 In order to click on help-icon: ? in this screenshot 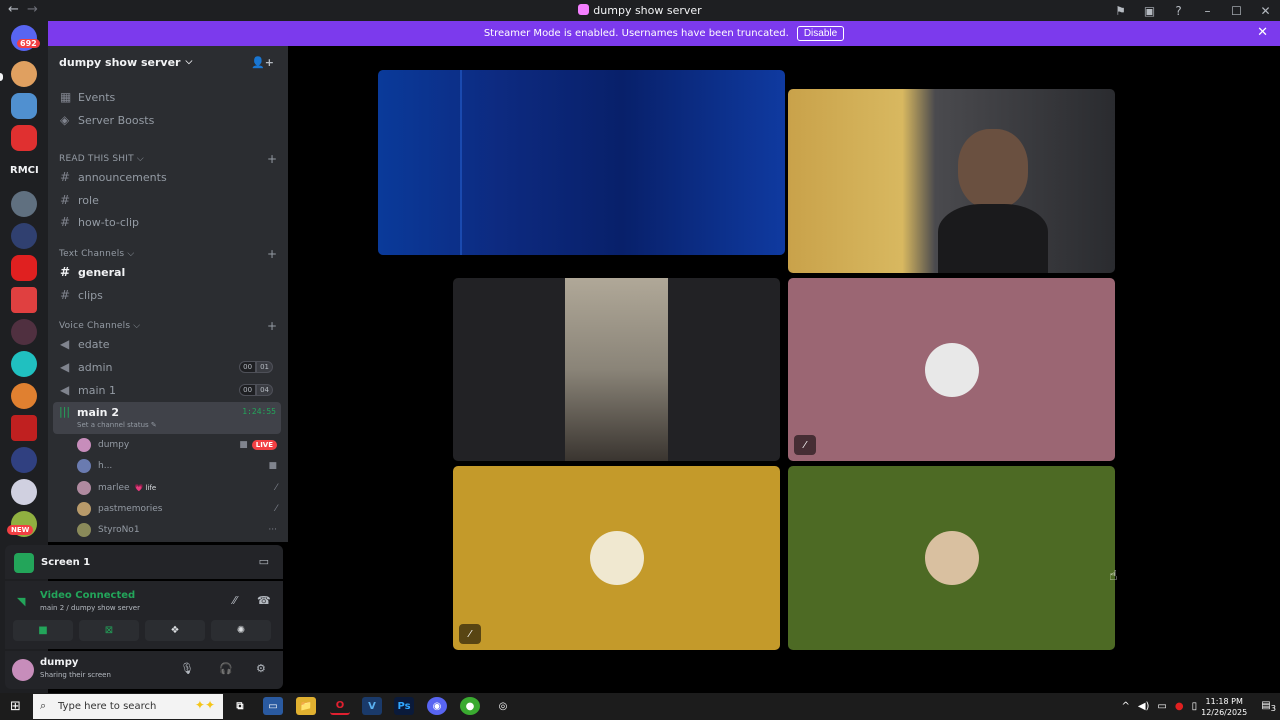, I will do `click(1178, 11)`.